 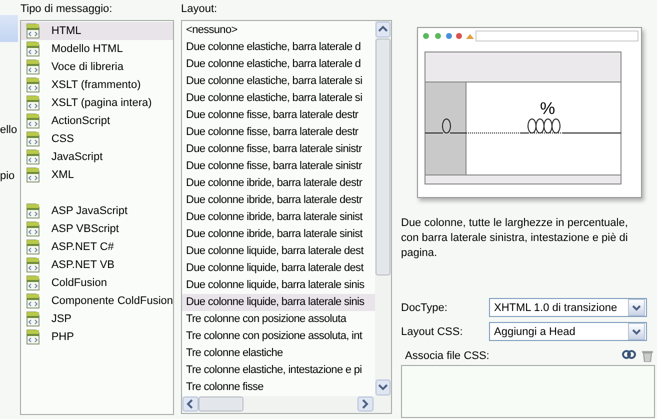 What do you see at coordinates (629, 354) in the screenshot?
I see `link-icon` at bounding box center [629, 354].